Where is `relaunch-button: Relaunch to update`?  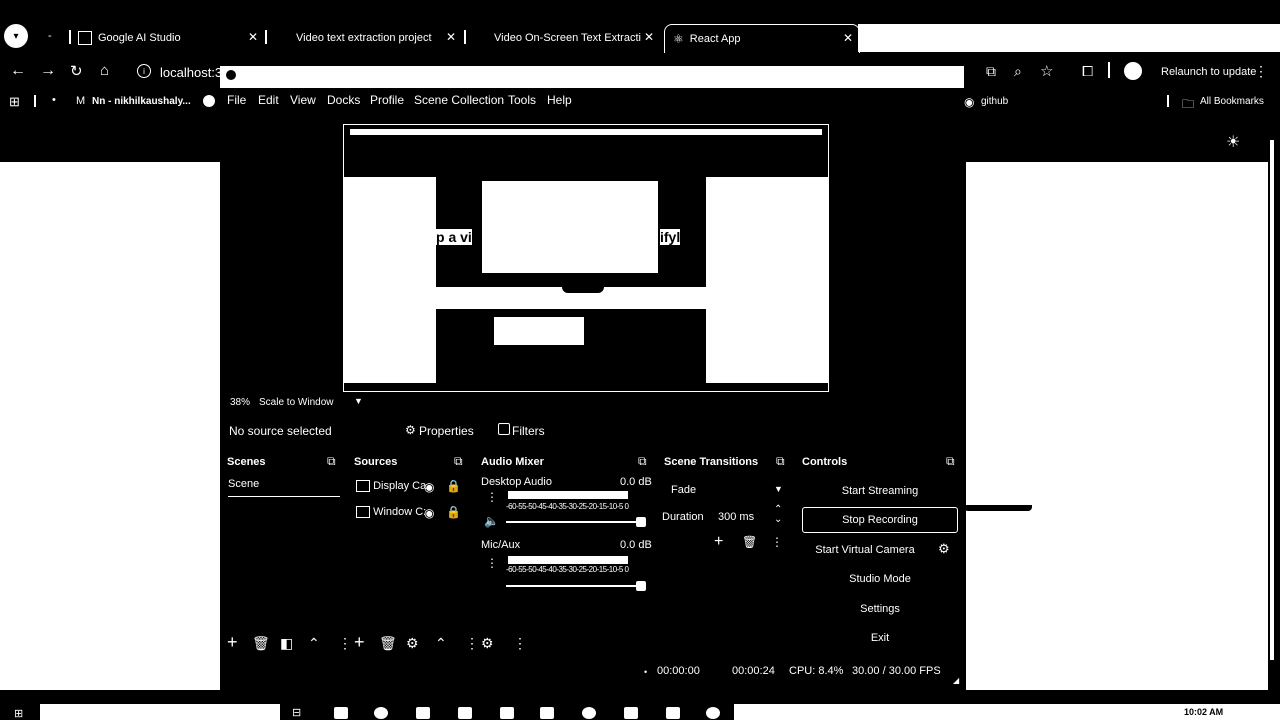 relaunch-button: Relaunch to update is located at coordinates (1208, 72).